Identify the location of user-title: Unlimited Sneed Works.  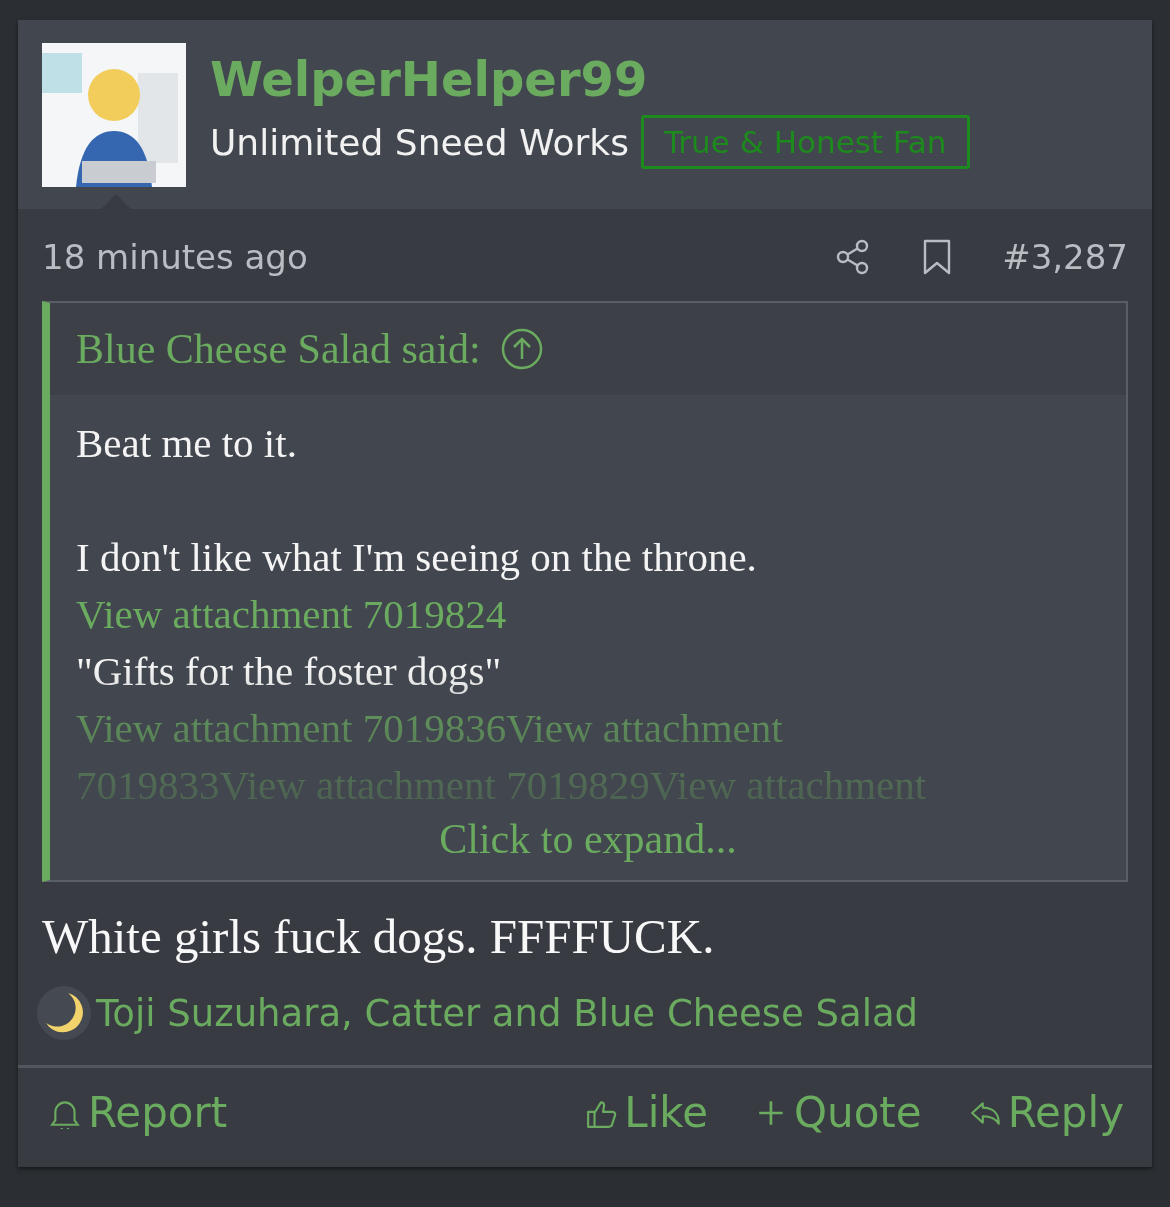
(419, 142).